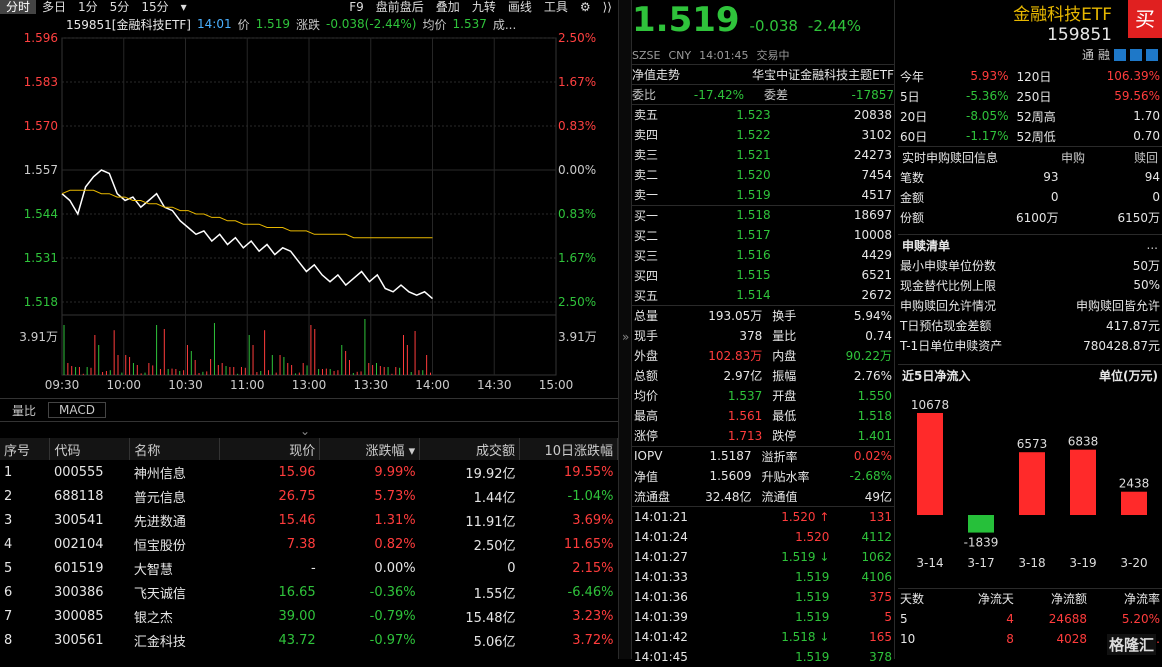  What do you see at coordinates (54, 7) in the screenshot?
I see `tab-multiday: 多日` at bounding box center [54, 7].